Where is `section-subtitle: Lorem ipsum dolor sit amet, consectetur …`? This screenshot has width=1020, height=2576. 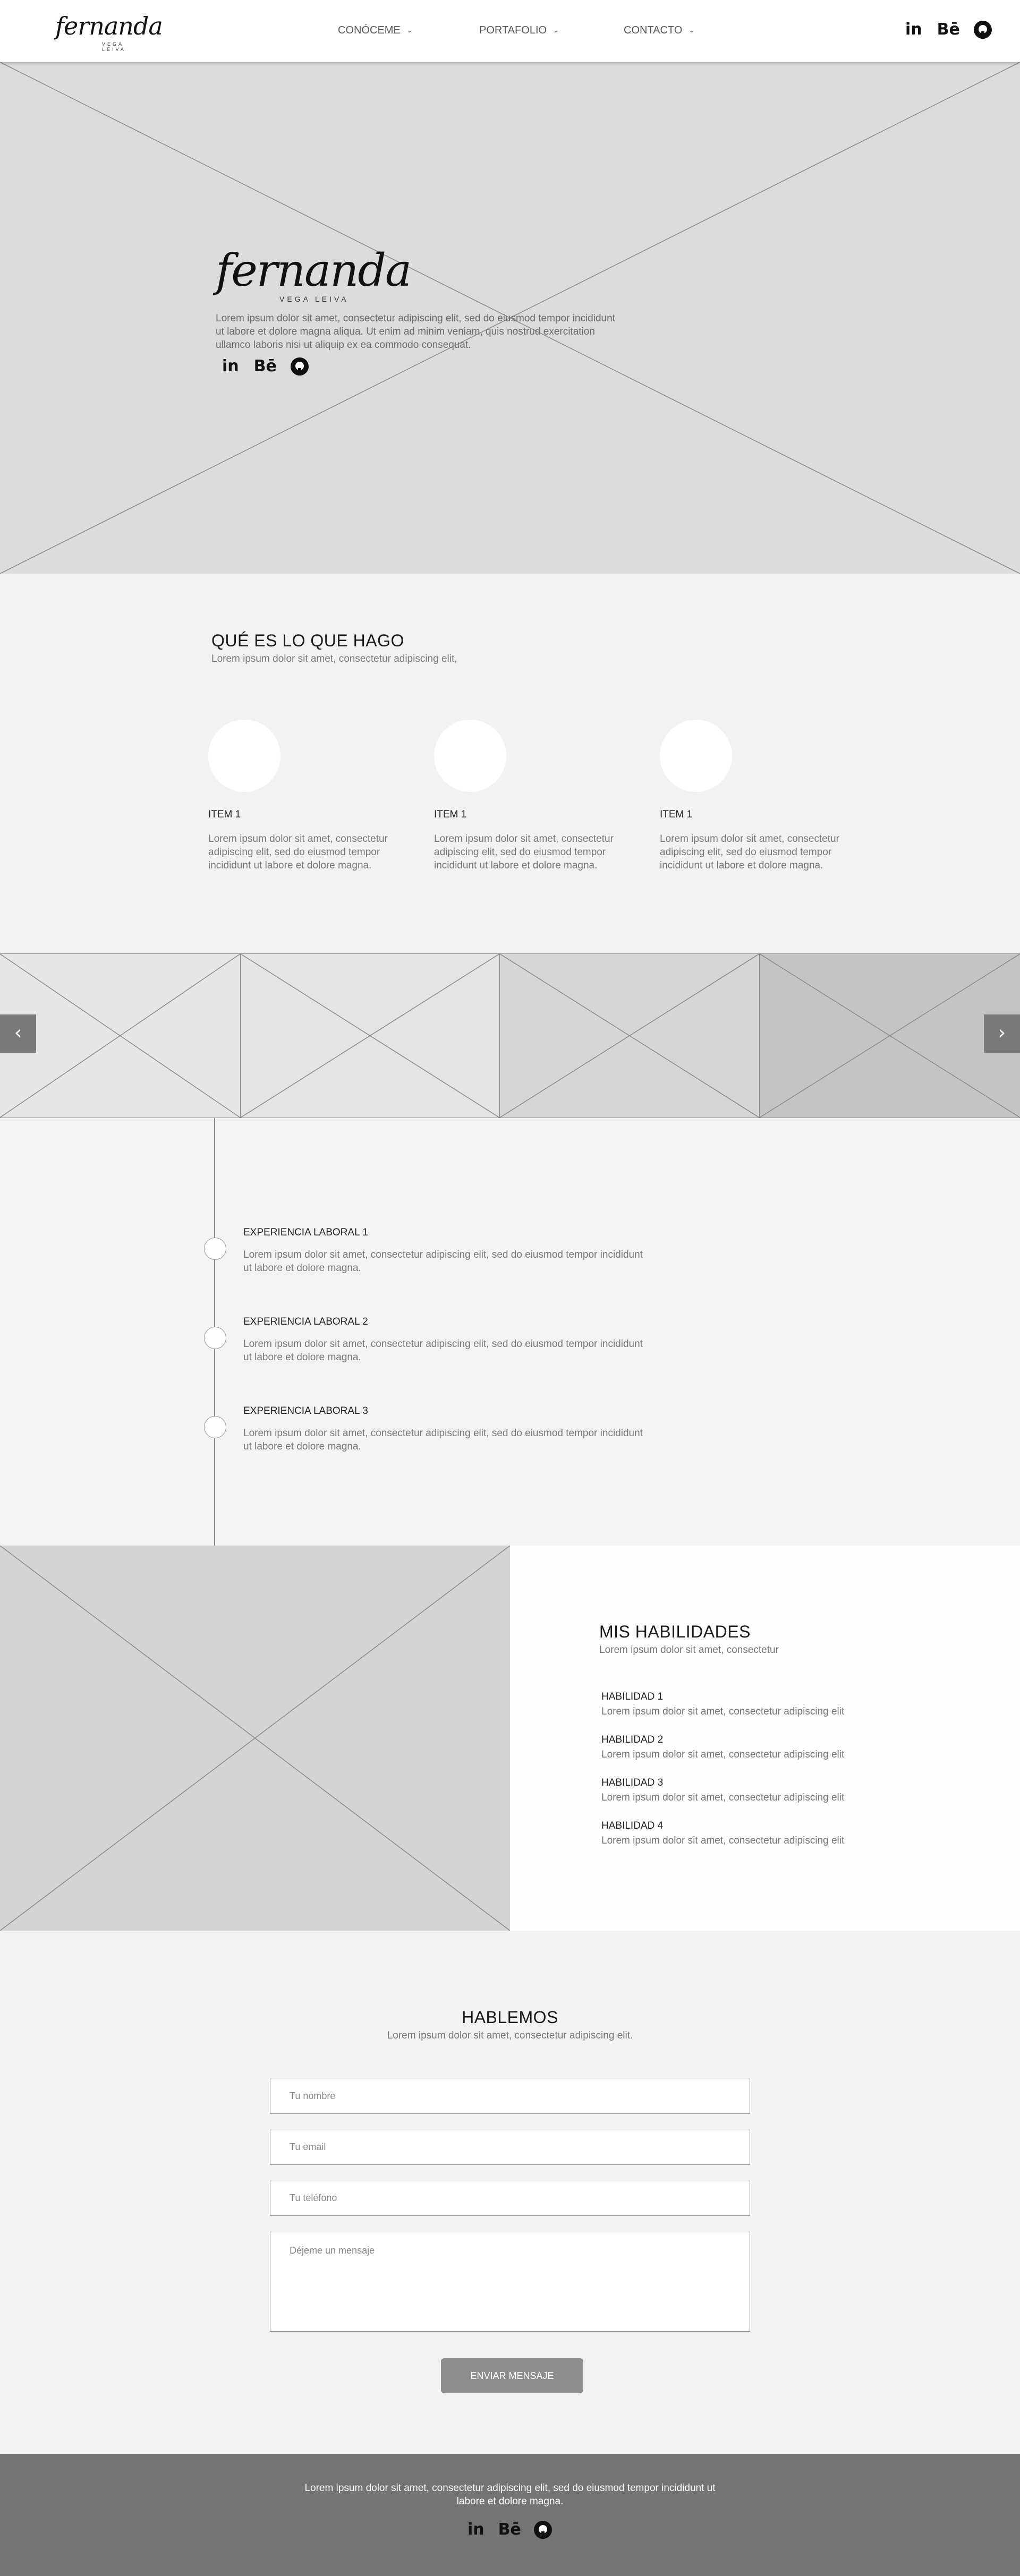 section-subtitle: Lorem ipsum dolor sit amet, consectetur … is located at coordinates (334, 659).